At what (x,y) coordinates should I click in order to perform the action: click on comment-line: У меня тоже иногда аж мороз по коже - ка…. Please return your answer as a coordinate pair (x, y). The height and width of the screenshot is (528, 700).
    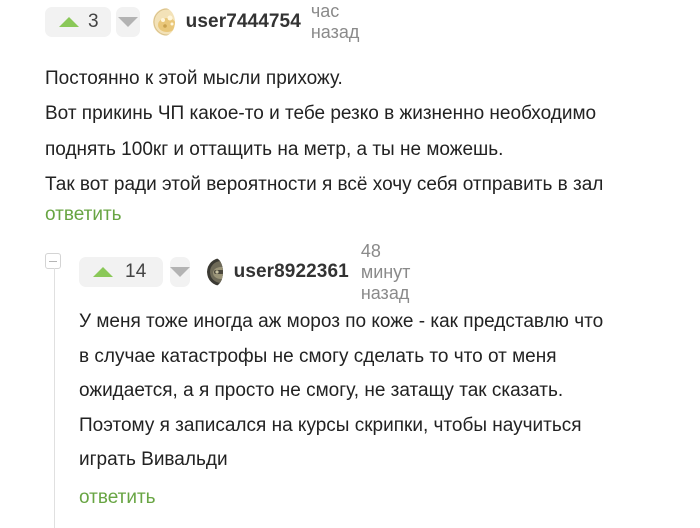
    Looking at the image, I should click on (341, 321).